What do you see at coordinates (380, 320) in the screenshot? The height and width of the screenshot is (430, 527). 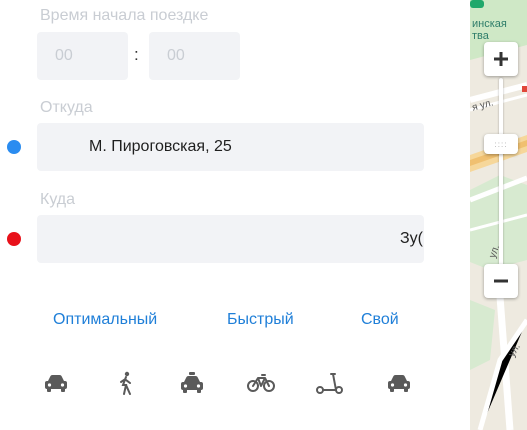 I see `route-option-custom: Свой` at bounding box center [380, 320].